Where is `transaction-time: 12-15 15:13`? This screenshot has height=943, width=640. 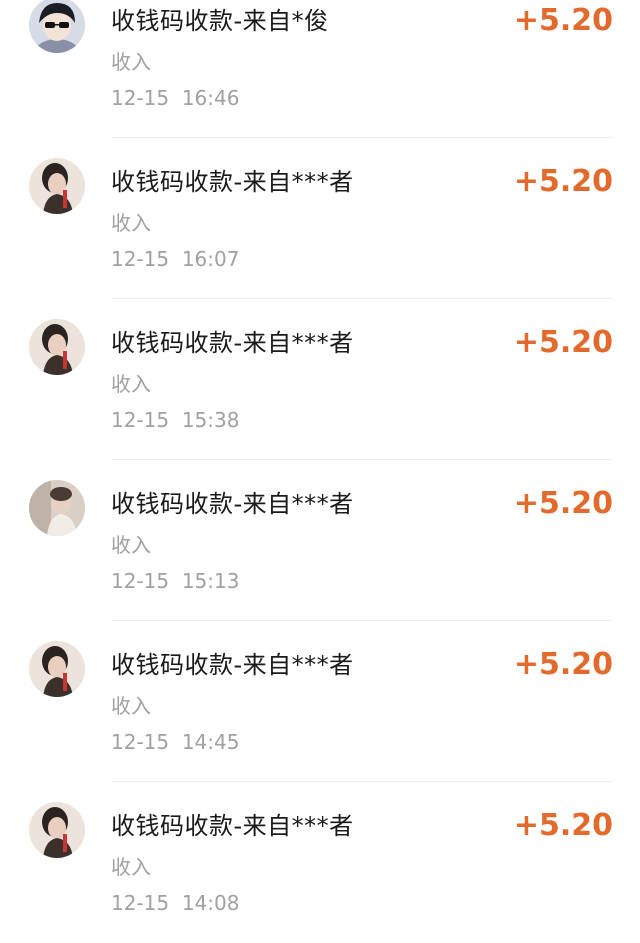 transaction-time: 12-15 15:13 is located at coordinates (175, 581).